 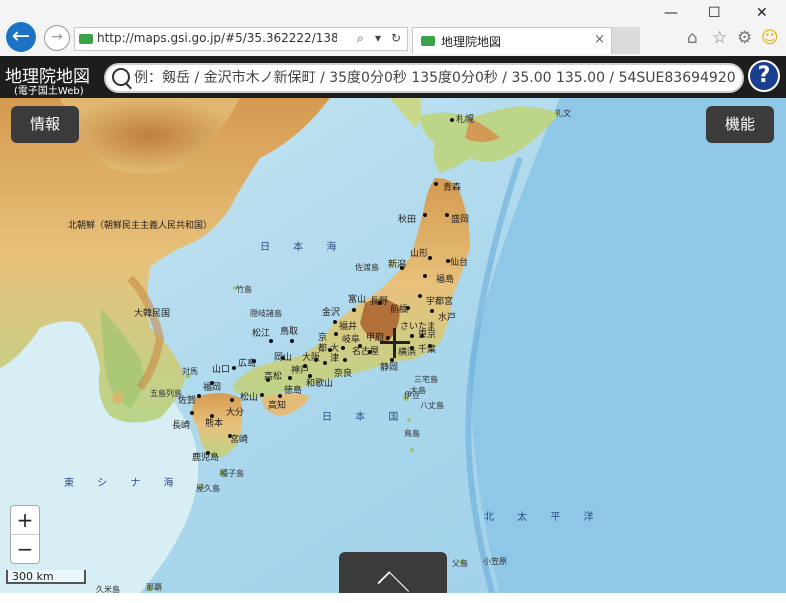 What do you see at coordinates (563, 113) in the screenshot?
I see `label-rebun: 礼文` at bounding box center [563, 113].